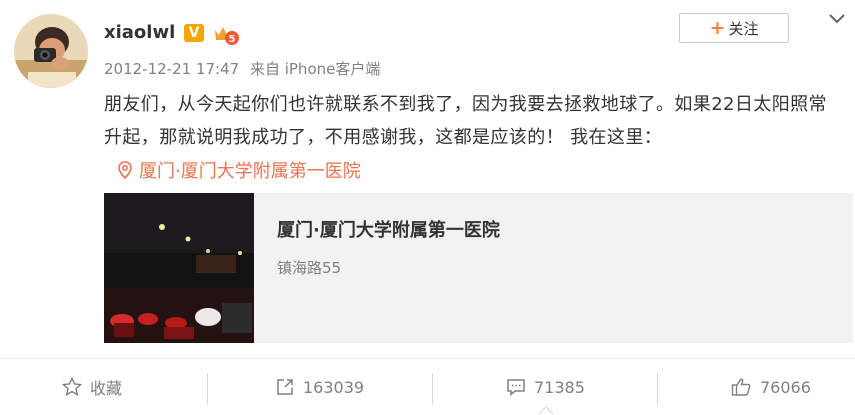 This screenshot has height=415, width=855. I want to click on avatar-photo, so click(51, 51).